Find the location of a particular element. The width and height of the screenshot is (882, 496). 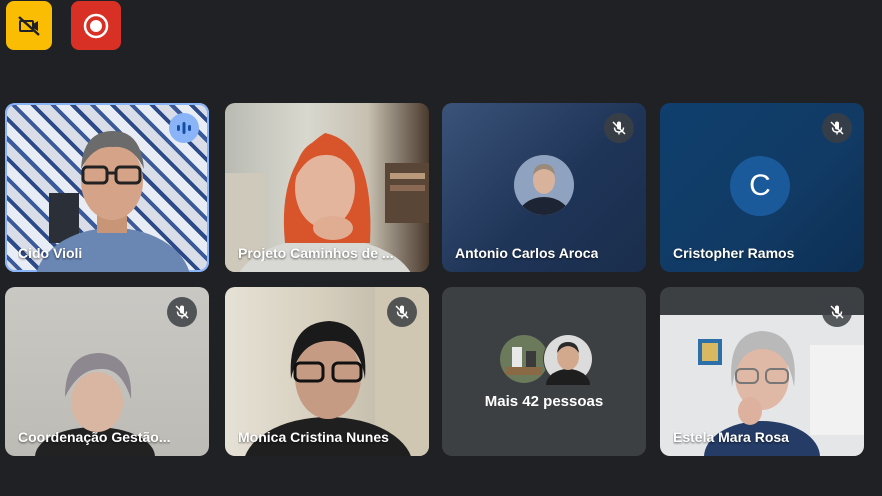

speaking-indicator is located at coordinates (184, 128).